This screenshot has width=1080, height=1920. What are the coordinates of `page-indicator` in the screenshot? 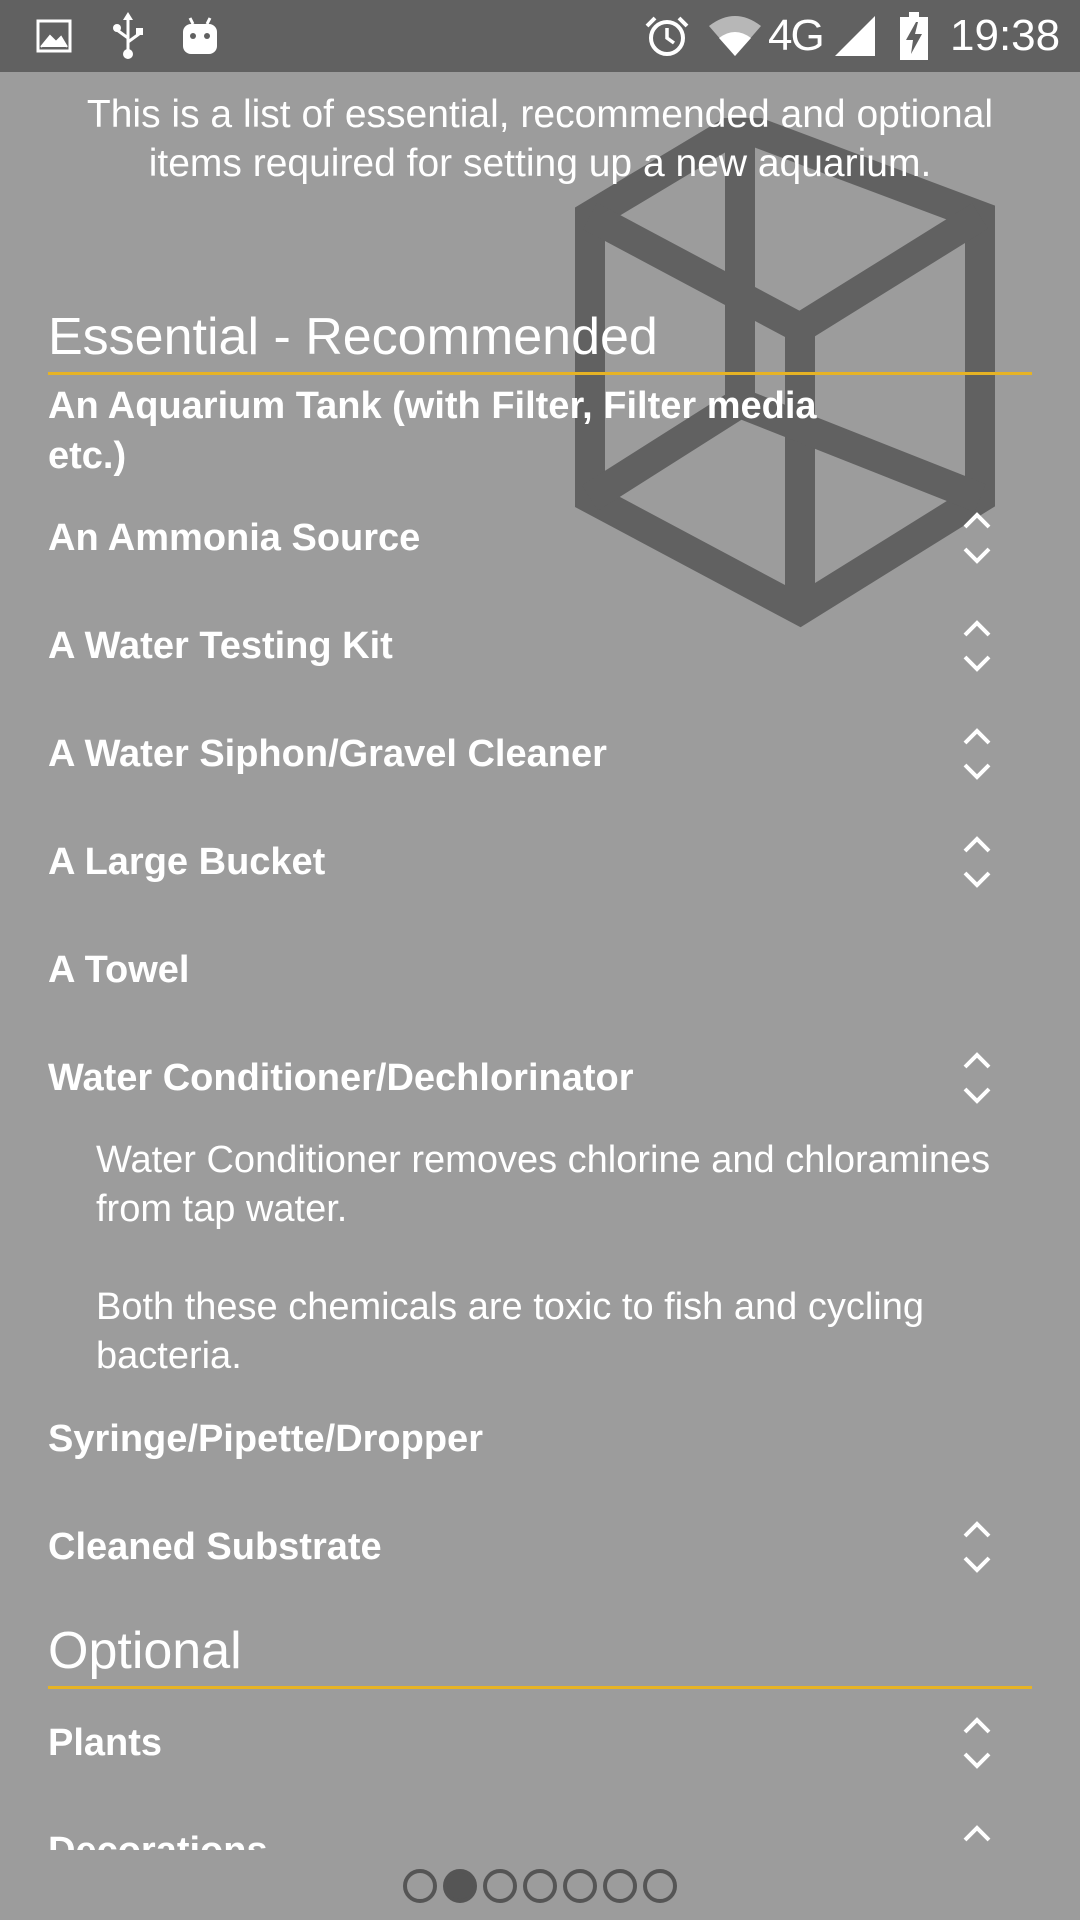 It's located at (540, 1886).